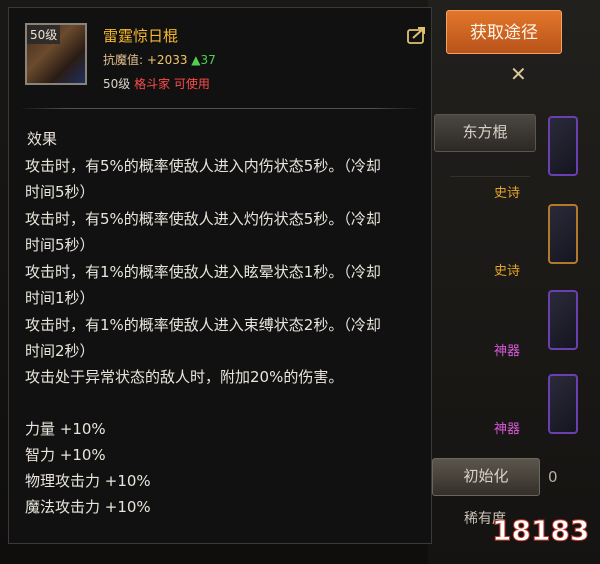  Describe the element at coordinates (88, 507) in the screenshot. I see `stat-line: 魔法攻击力 +10%` at that location.